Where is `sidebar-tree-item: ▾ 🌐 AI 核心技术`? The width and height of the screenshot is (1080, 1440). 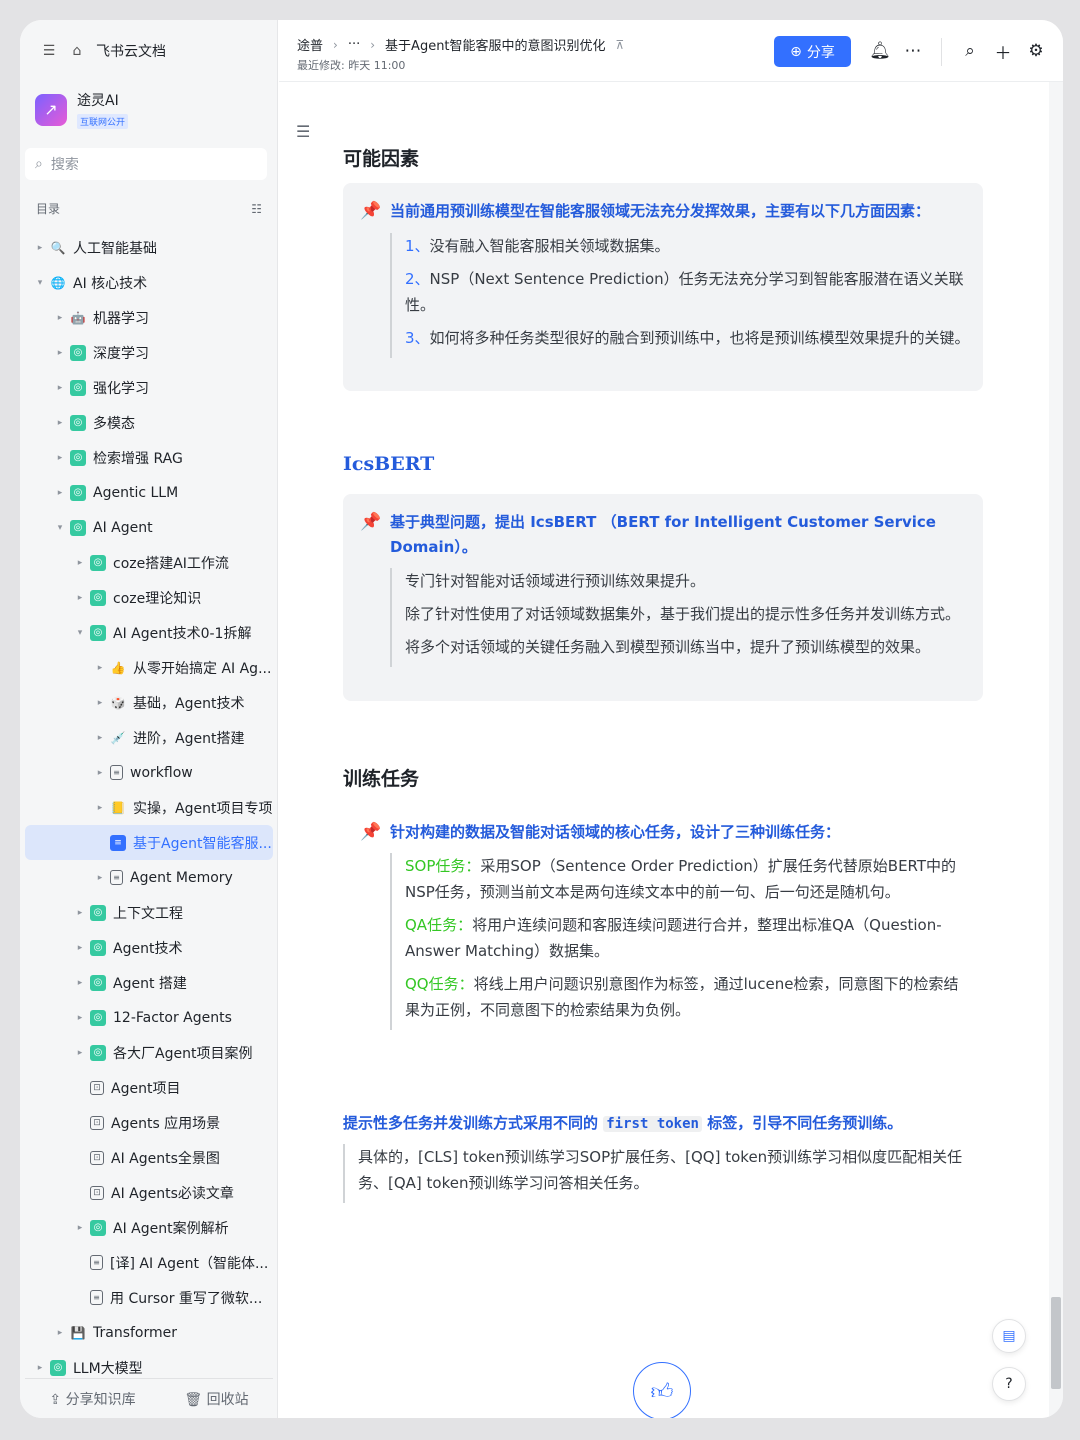 sidebar-tree-item: ▾ 🌐 AI 核心技术 is located at coordinates (149, 282).